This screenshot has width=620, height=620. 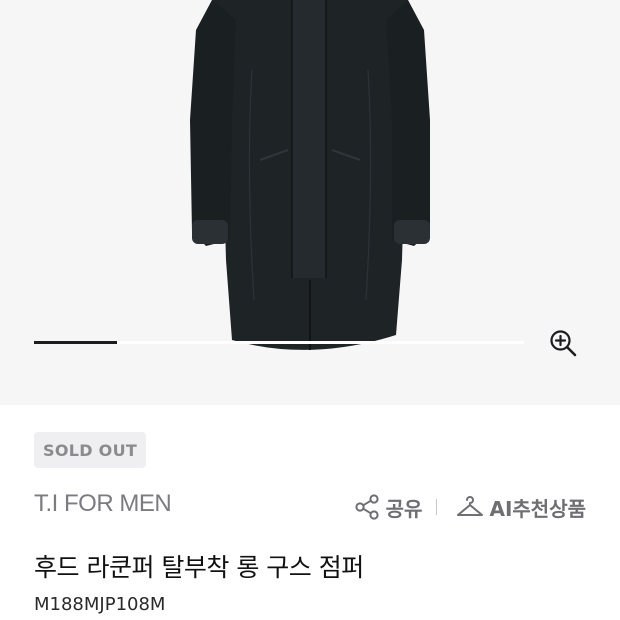 I want to click on actions-divider, so click(x=437, y=507).